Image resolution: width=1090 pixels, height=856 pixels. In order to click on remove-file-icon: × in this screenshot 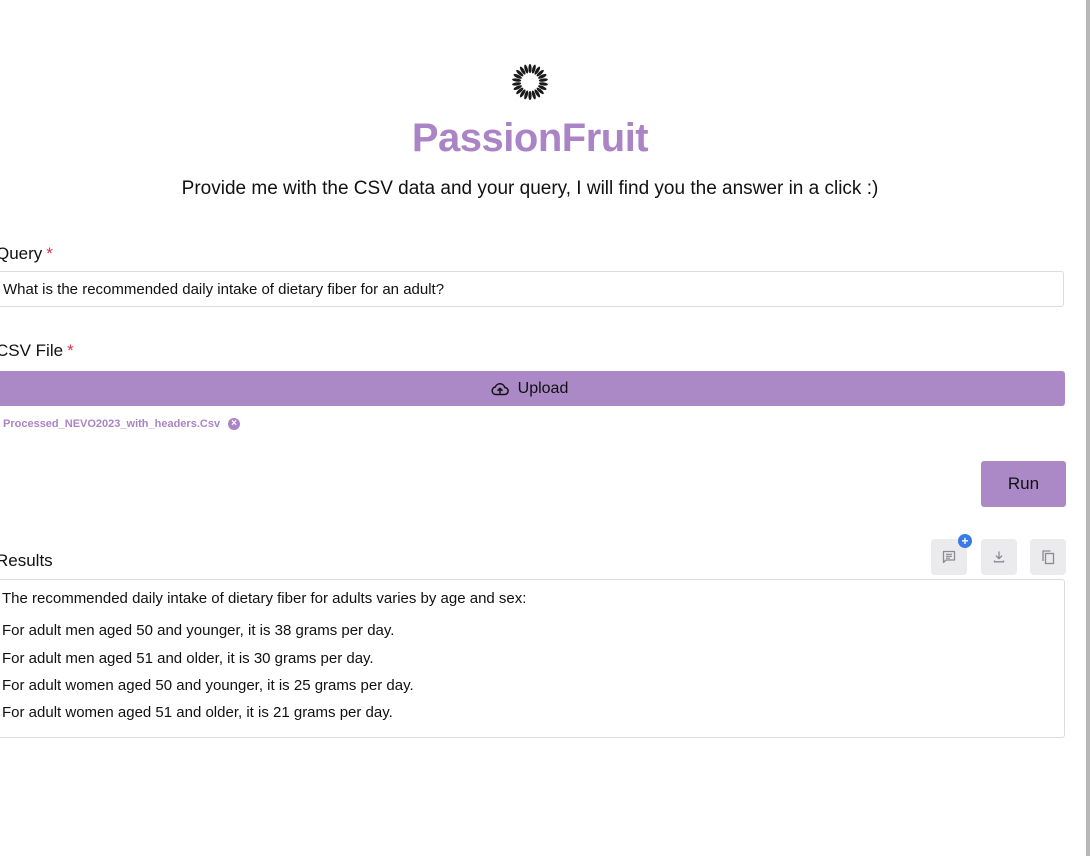, I will do `click(234, 424)`.